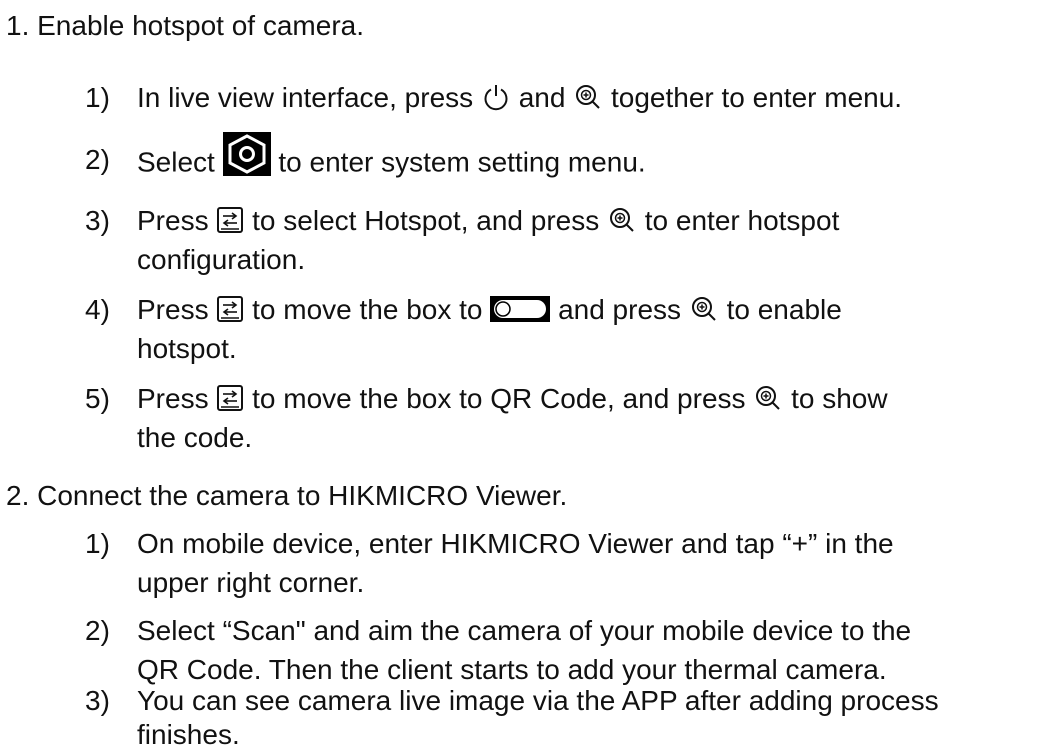  What do you see at coordinates (462, 162) in the screenshot?
I see `step-text-part: to enter system setting menu.` at bounding box center [462, 162].